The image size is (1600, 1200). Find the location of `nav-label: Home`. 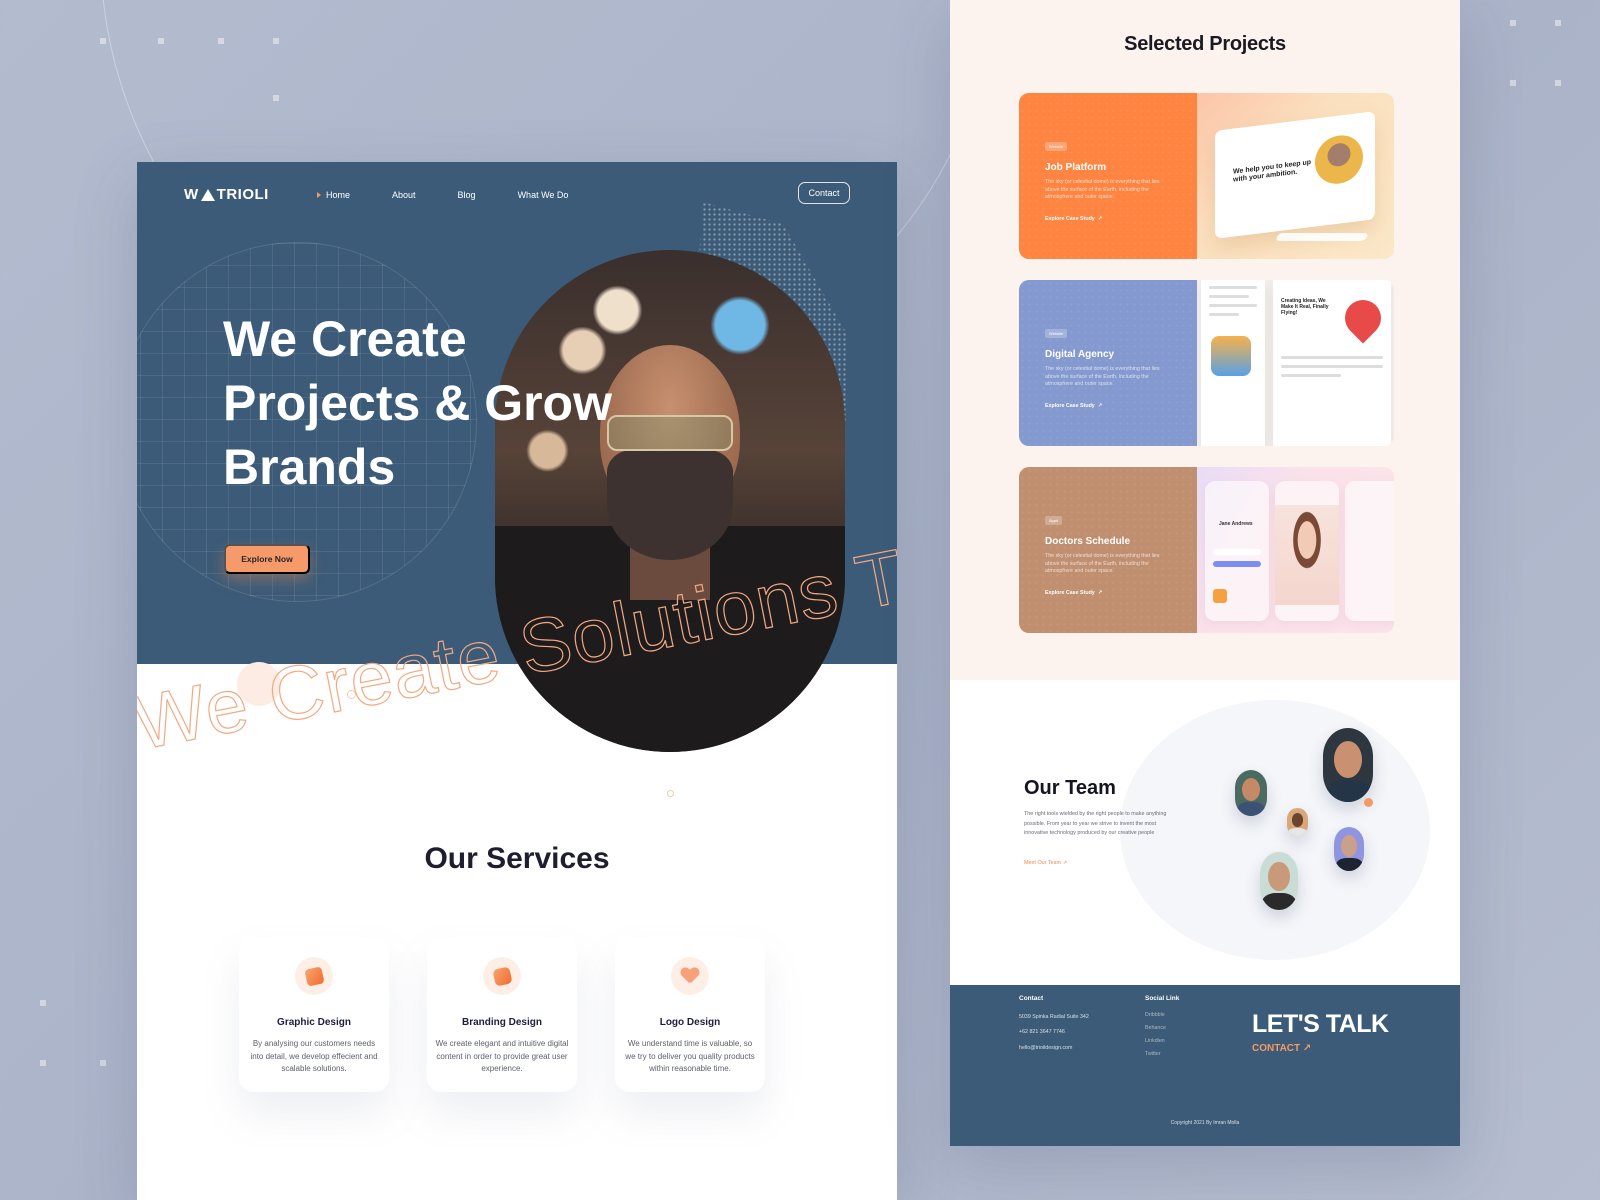

nav-label: Home is located at coordinates (338, 195).